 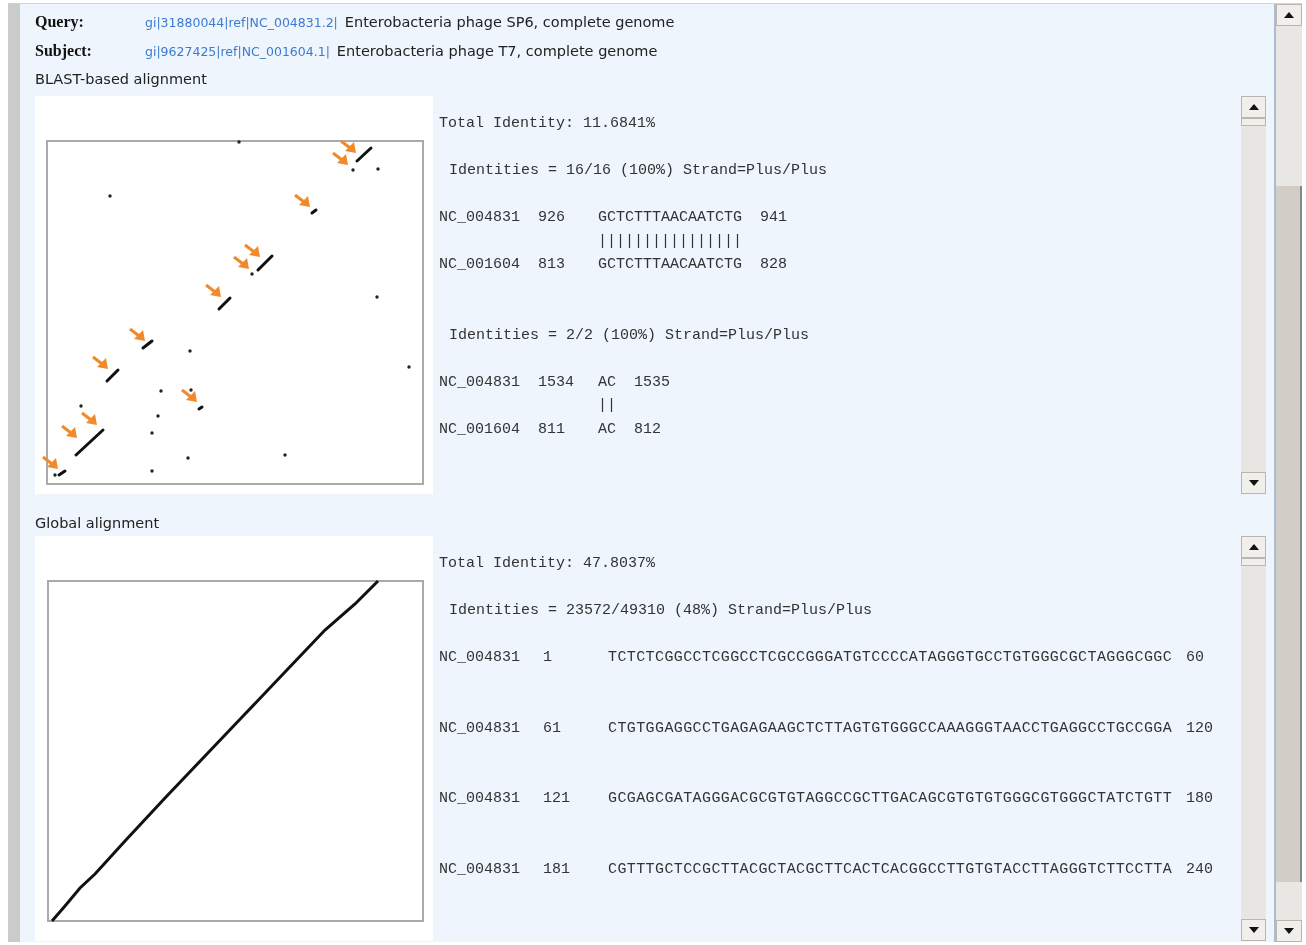 I want to click on sequence-description: Enterobacteria phage T7, complete genome, so click(x=497, y=51).